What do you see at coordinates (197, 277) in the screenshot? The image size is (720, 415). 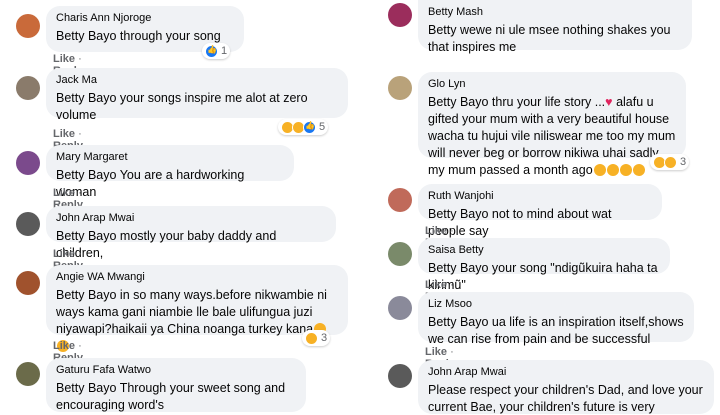 I see `comment-author: Angie WA Mwangi` at bounding box center [197, 277].